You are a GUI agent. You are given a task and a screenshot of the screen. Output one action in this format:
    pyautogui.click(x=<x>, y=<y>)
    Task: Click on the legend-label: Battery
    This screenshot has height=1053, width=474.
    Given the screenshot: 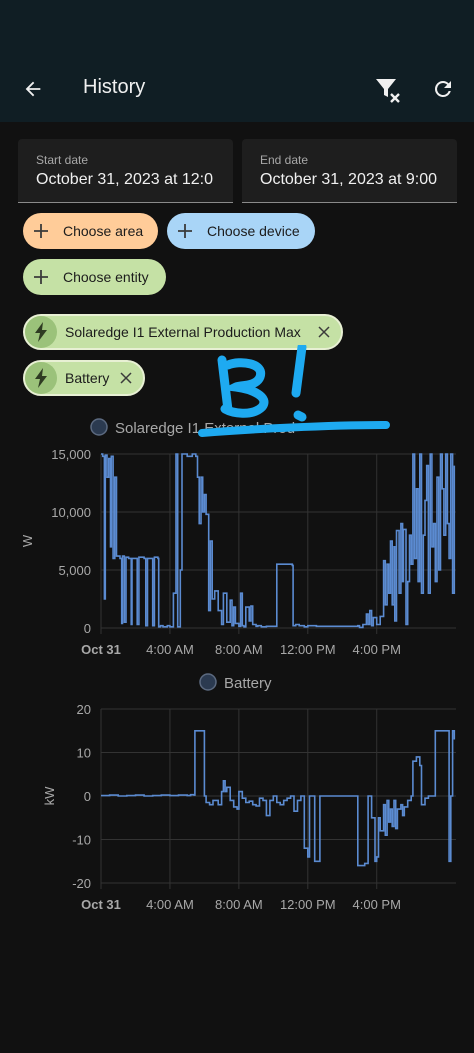 What is the action you would take?
    pyautogui.click(x=248, y=683)
    